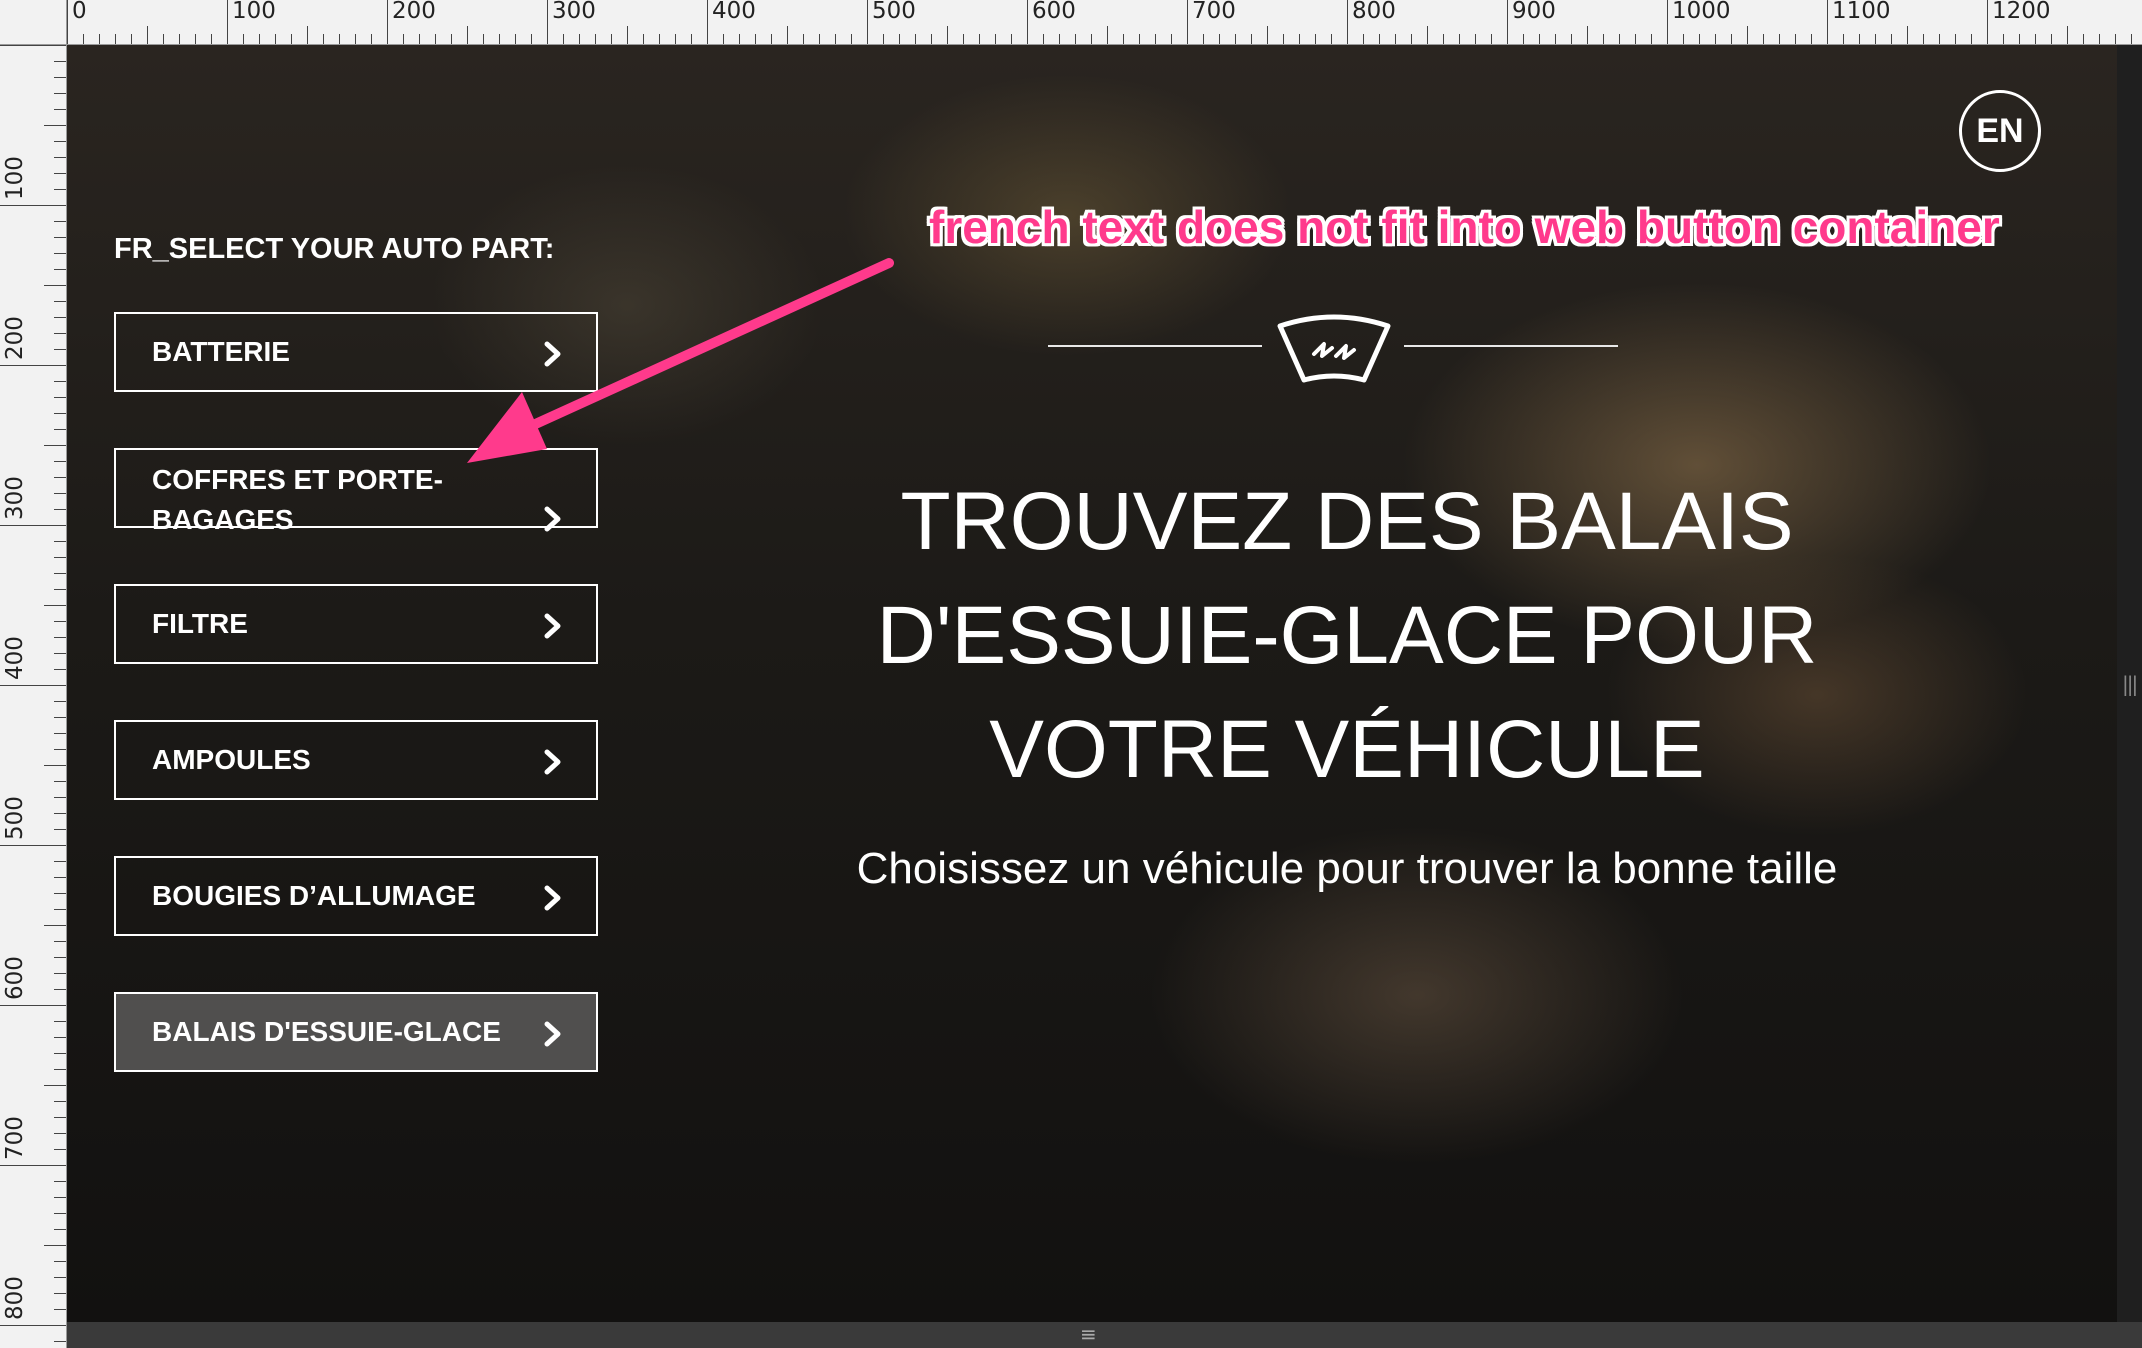 The height and width of the screenshot is (1348, 2142). Describe the element at coordinates (552, 1034) in the screenshot. I see `chevron-right-icon` at that location.